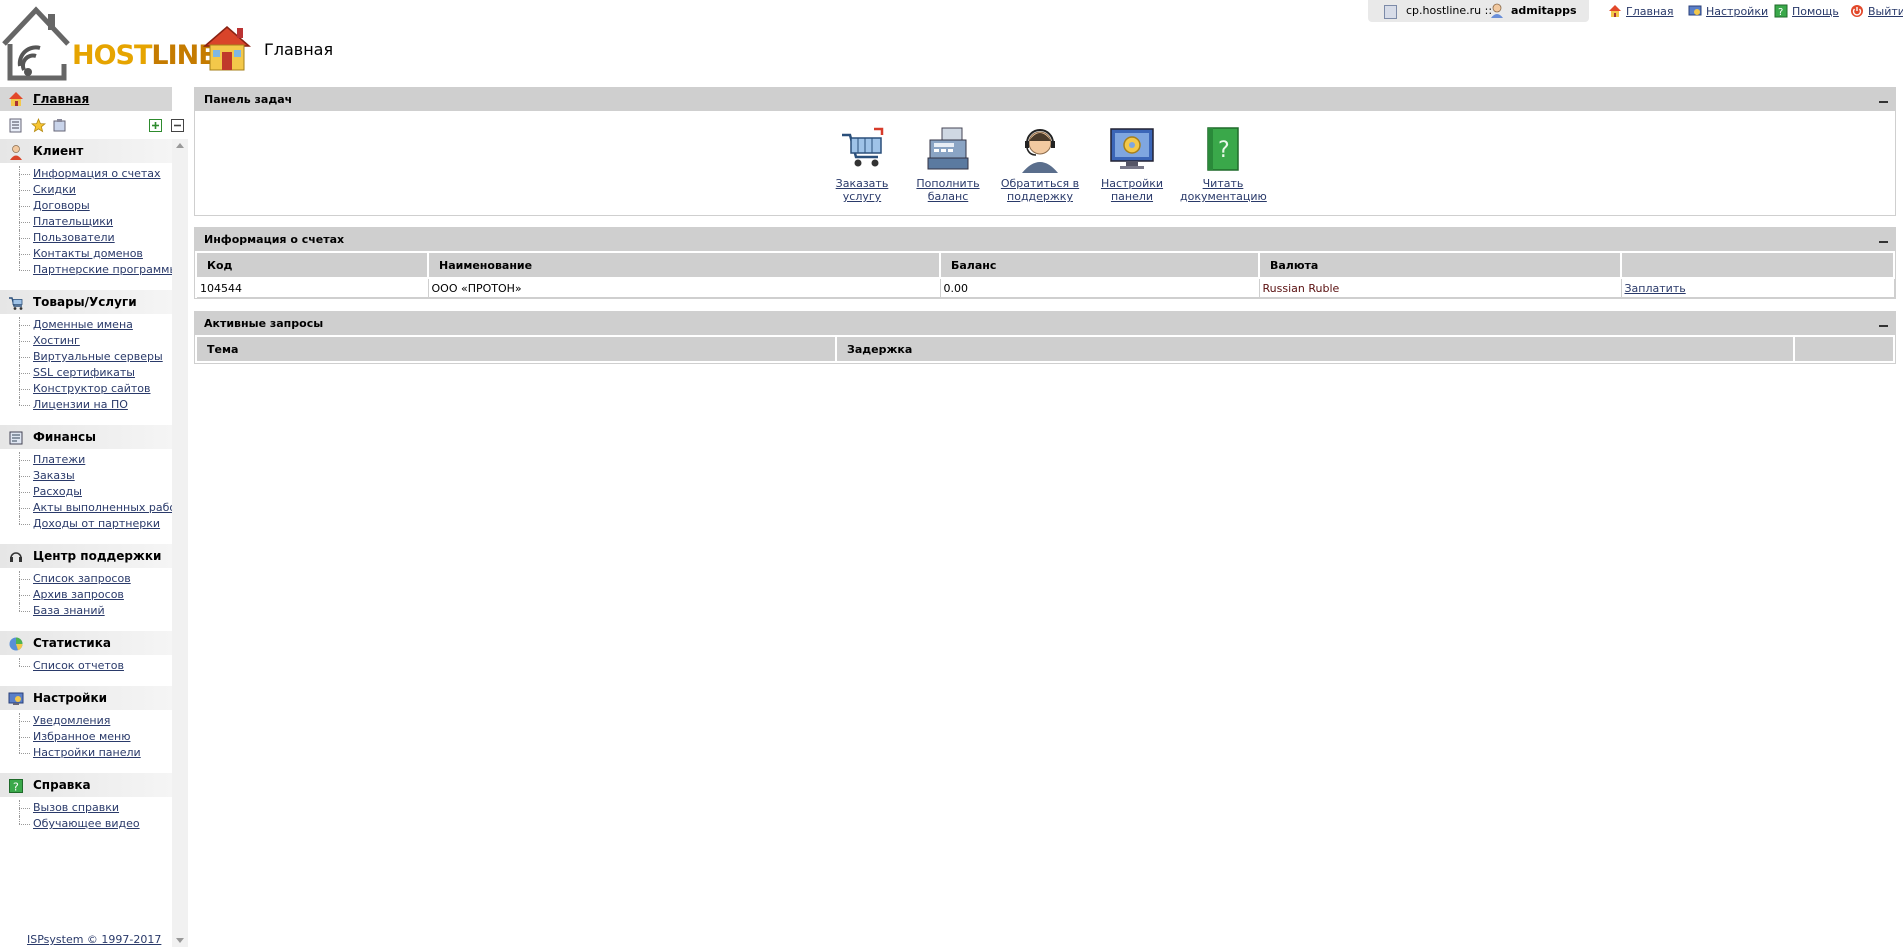 The height and width of the screenshot is (947, 1903). Describe the element at coordinates (86, 190) in the screenshot. I see `sidebar-item: Скидки` at that location.